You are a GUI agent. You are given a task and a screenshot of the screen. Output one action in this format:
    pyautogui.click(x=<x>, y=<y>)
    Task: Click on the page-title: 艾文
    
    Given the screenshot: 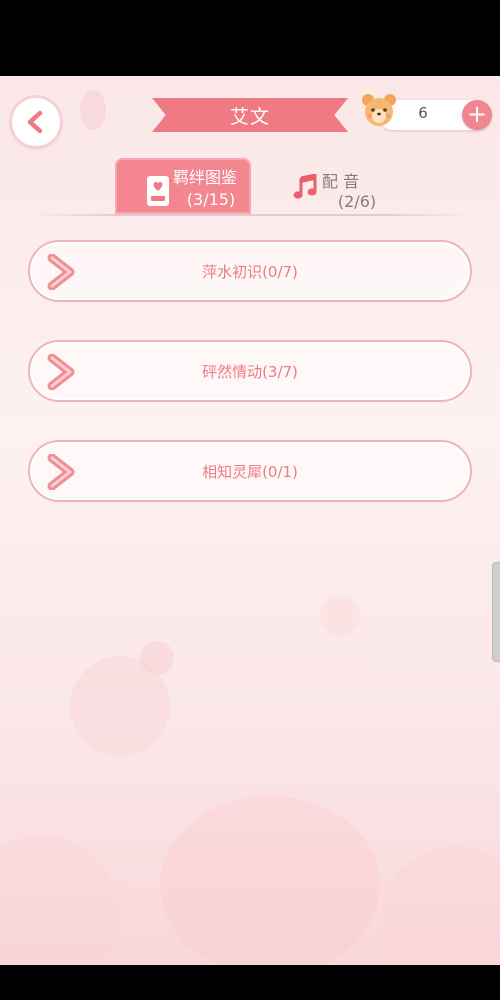 What is the action you would take?
    pyautogui.click(x=250, y=115)
    